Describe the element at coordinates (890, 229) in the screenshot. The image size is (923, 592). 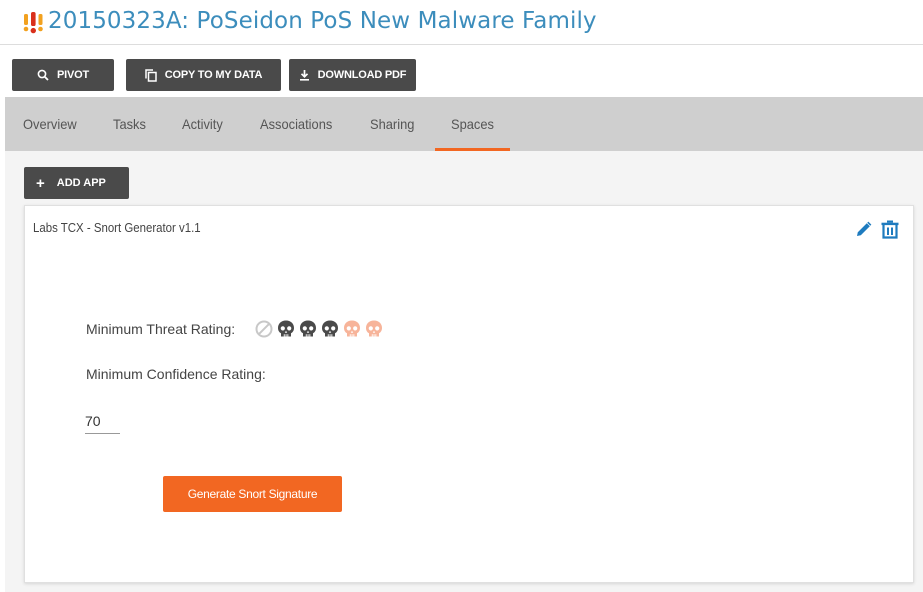
I see `trash-icon` at that location.